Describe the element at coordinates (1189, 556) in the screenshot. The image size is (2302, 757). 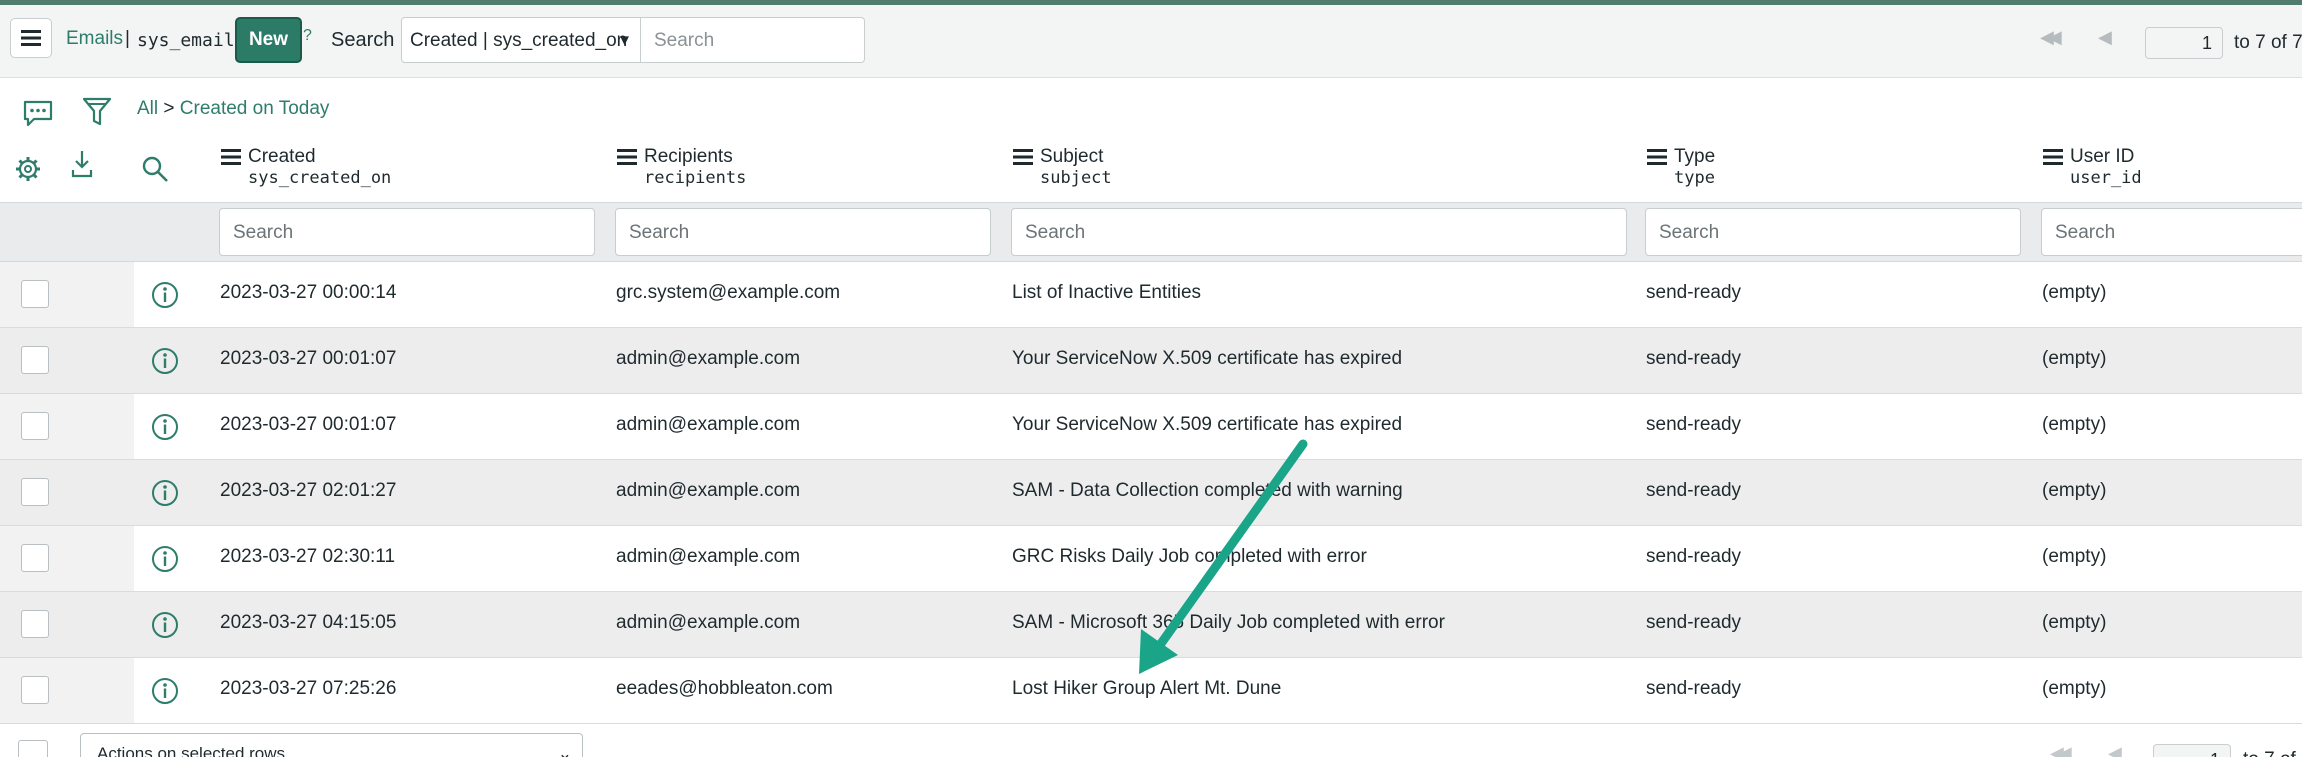
I see `cell-subject: GRC Risks Daily Job completed with error` at that location.